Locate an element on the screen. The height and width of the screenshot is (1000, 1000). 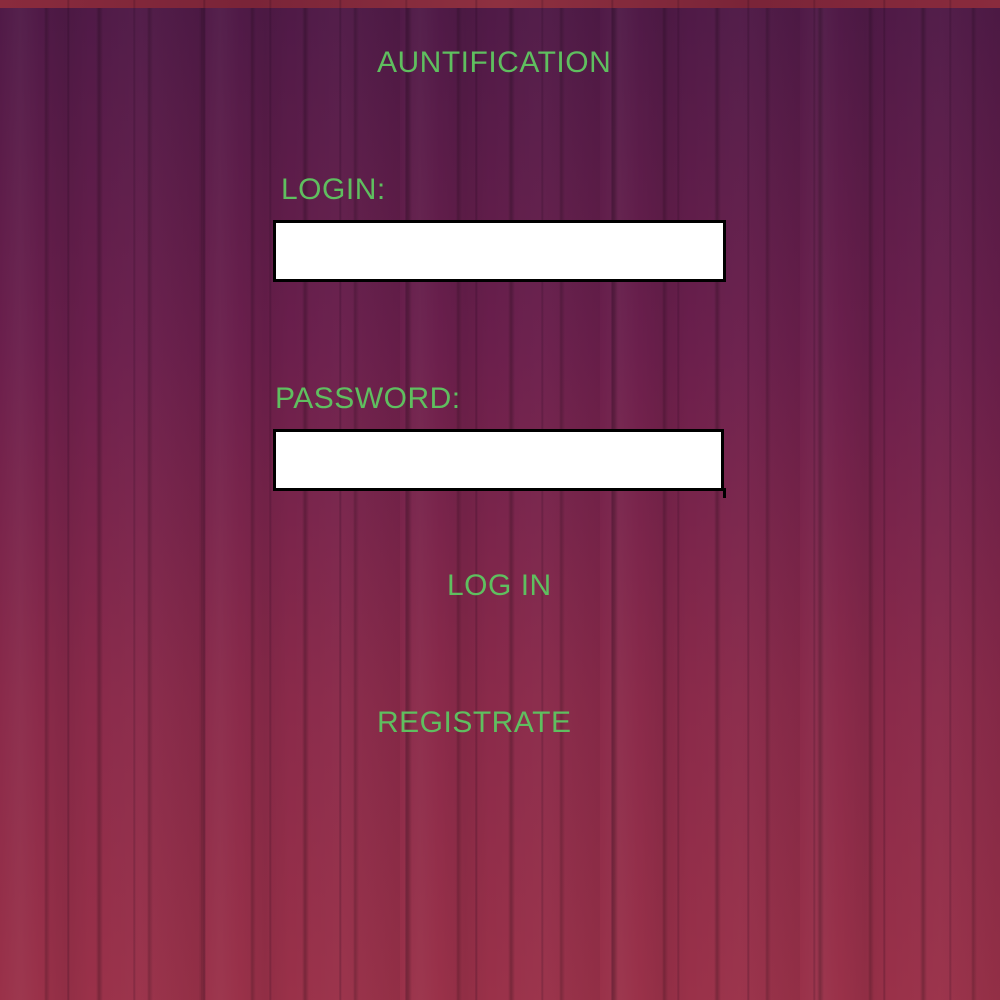
field-corner-mark is located at coordinates (724, 493).